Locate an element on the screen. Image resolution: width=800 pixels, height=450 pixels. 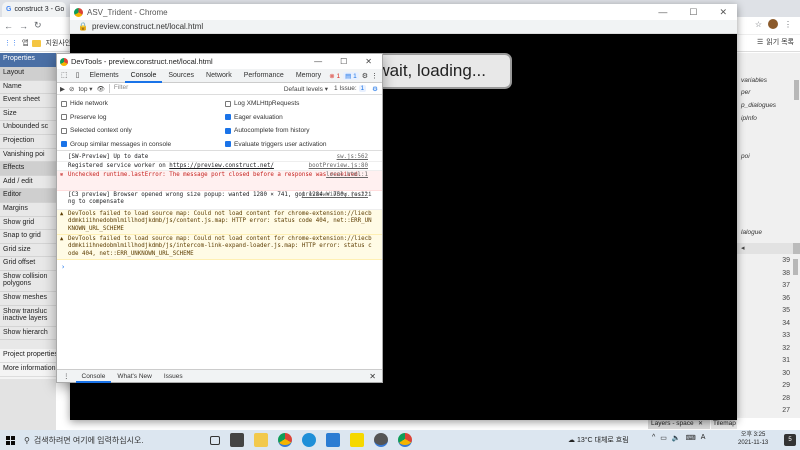
setting-checkbox: Autocomplete from history is located at coordinates (267, 130).